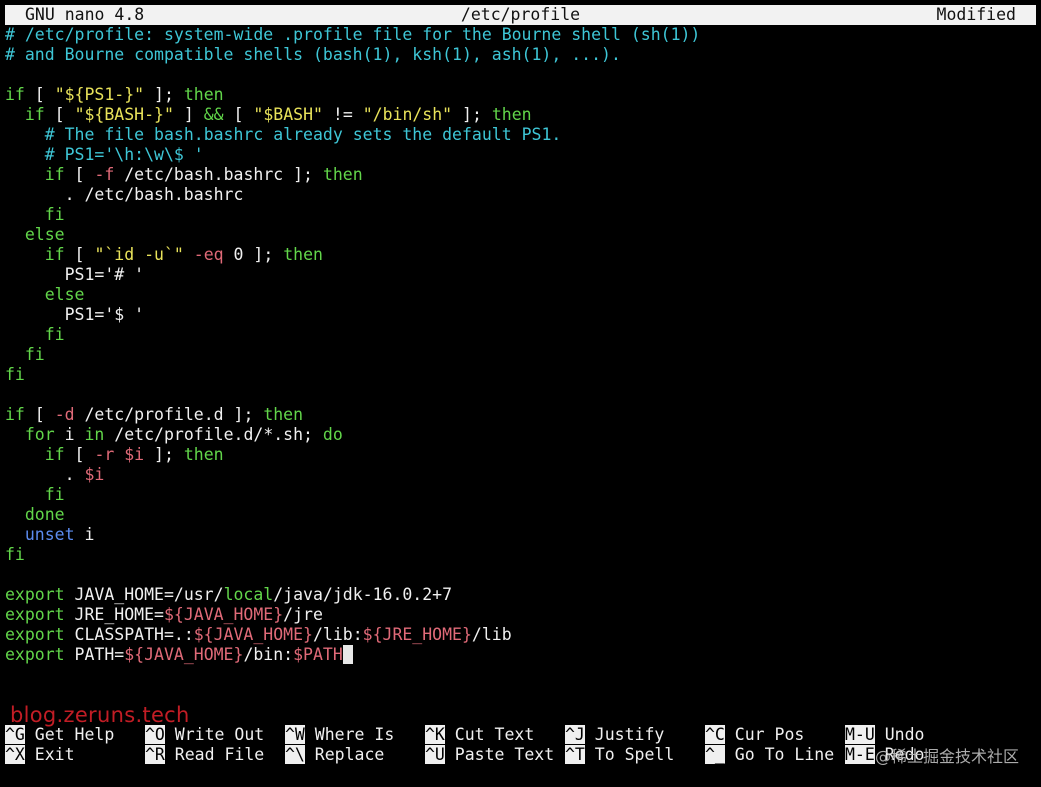  What do you see at coordinates (489, 755) in the screenshot?
I see `shortcut-paste-text: ^U Paste Text` at bounding box center [489, 755].